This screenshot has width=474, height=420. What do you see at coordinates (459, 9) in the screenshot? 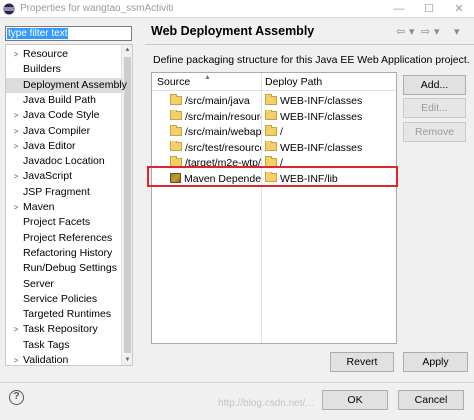
I see `close-button: ✕` at bounding box center [459, 9].